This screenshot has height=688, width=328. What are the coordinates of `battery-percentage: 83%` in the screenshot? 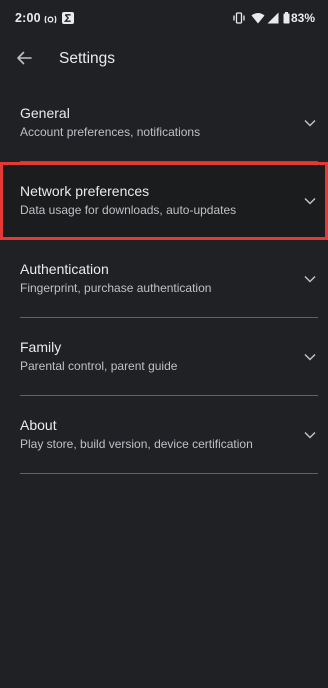 It's located at (302, 18).